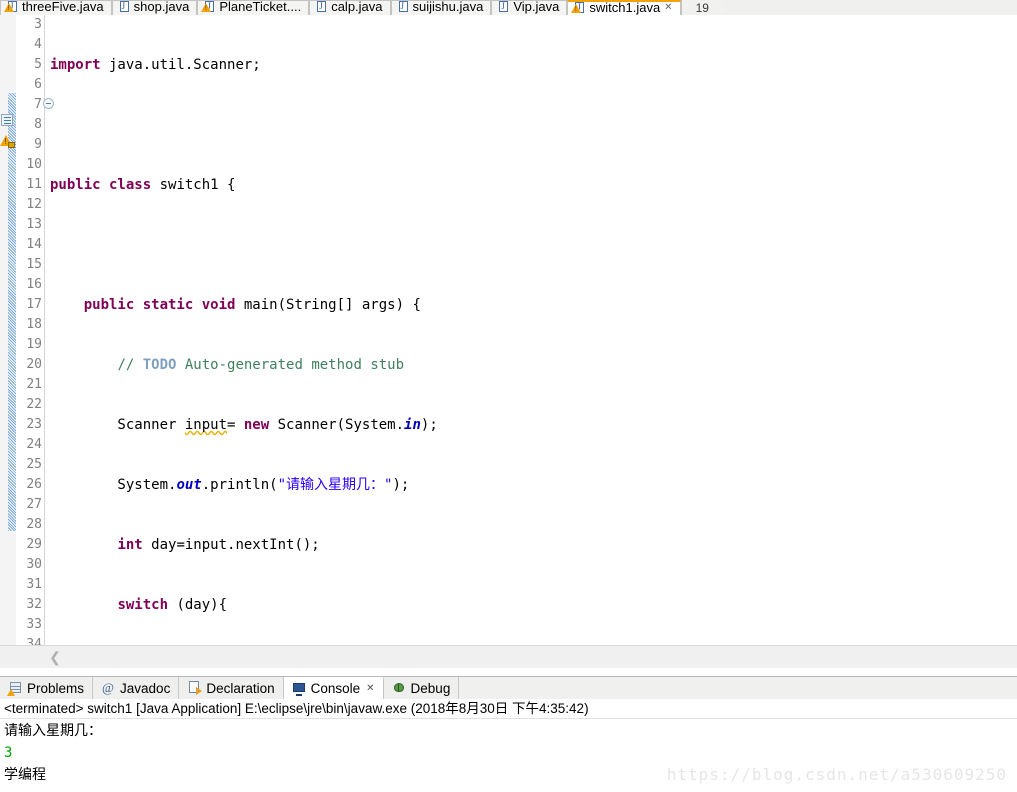  What do you see at coordinates (34, 641) in the screenshot?
I see `line-number: 34` at bounding box center [34, 641].